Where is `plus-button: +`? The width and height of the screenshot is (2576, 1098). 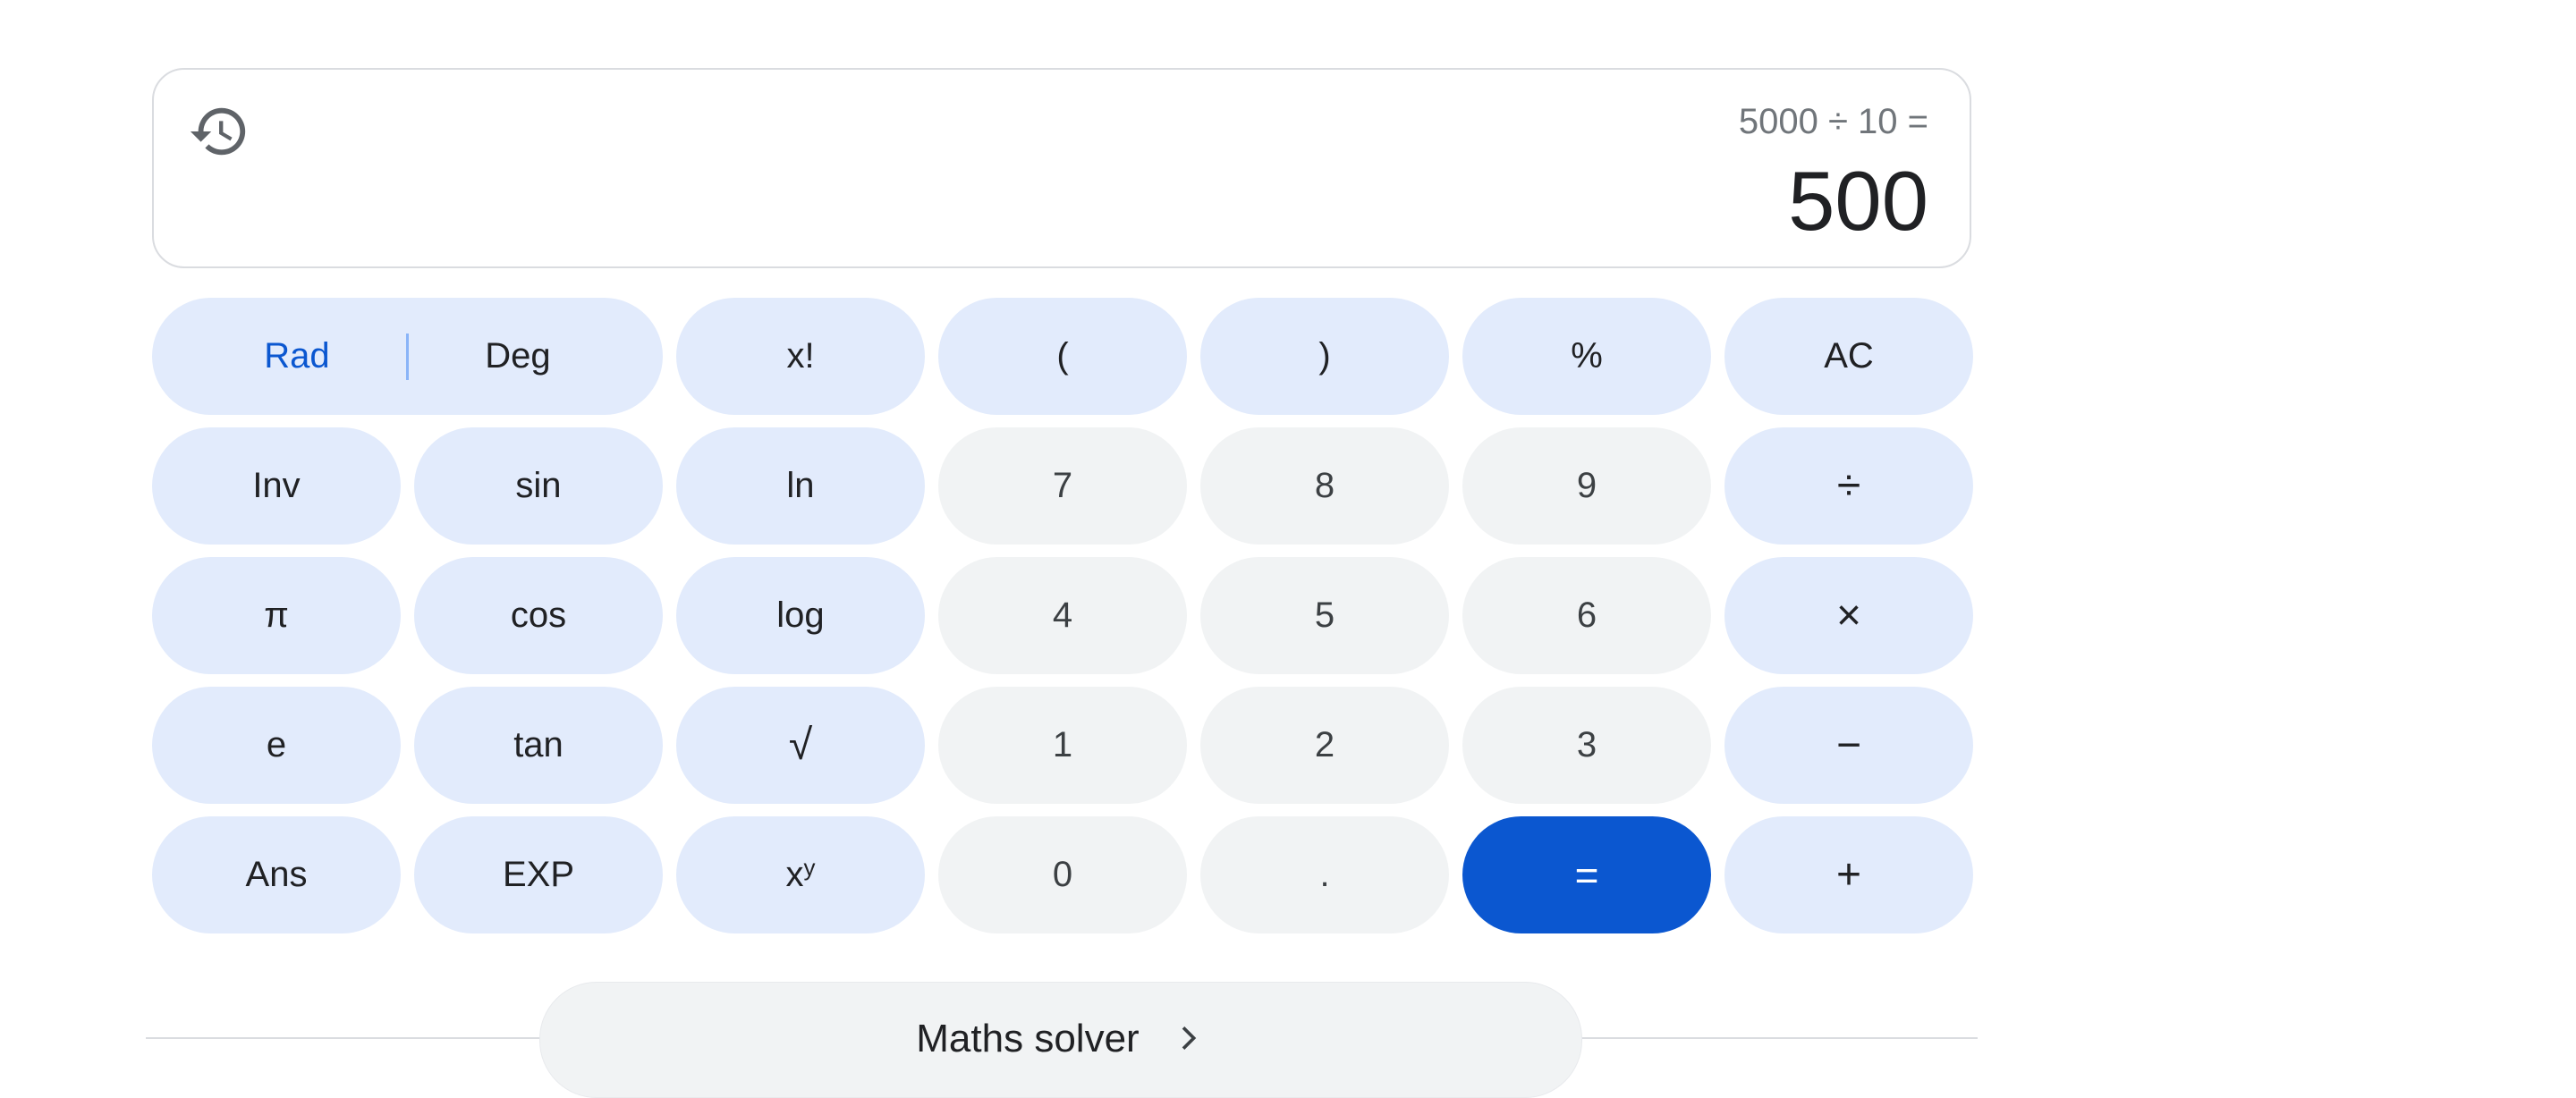 plus-button: + is located at coordinates (1848, 874).